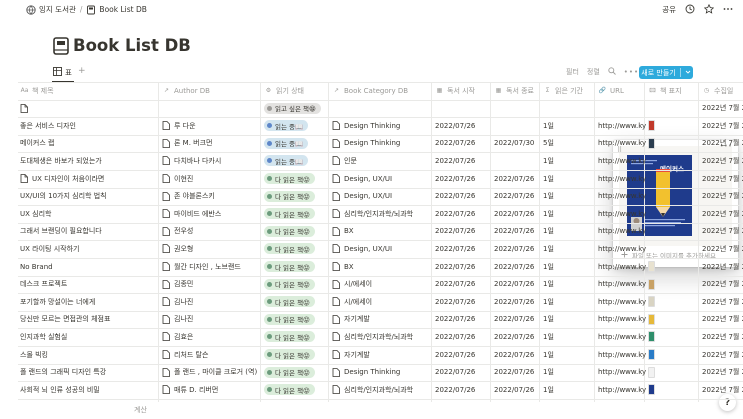 The image size is (743, 419). What do you see at coordinates (90, 143) in the screenshot?
I see `table-cell-title: 메이커스 랩` at bounding box center [90, 143].